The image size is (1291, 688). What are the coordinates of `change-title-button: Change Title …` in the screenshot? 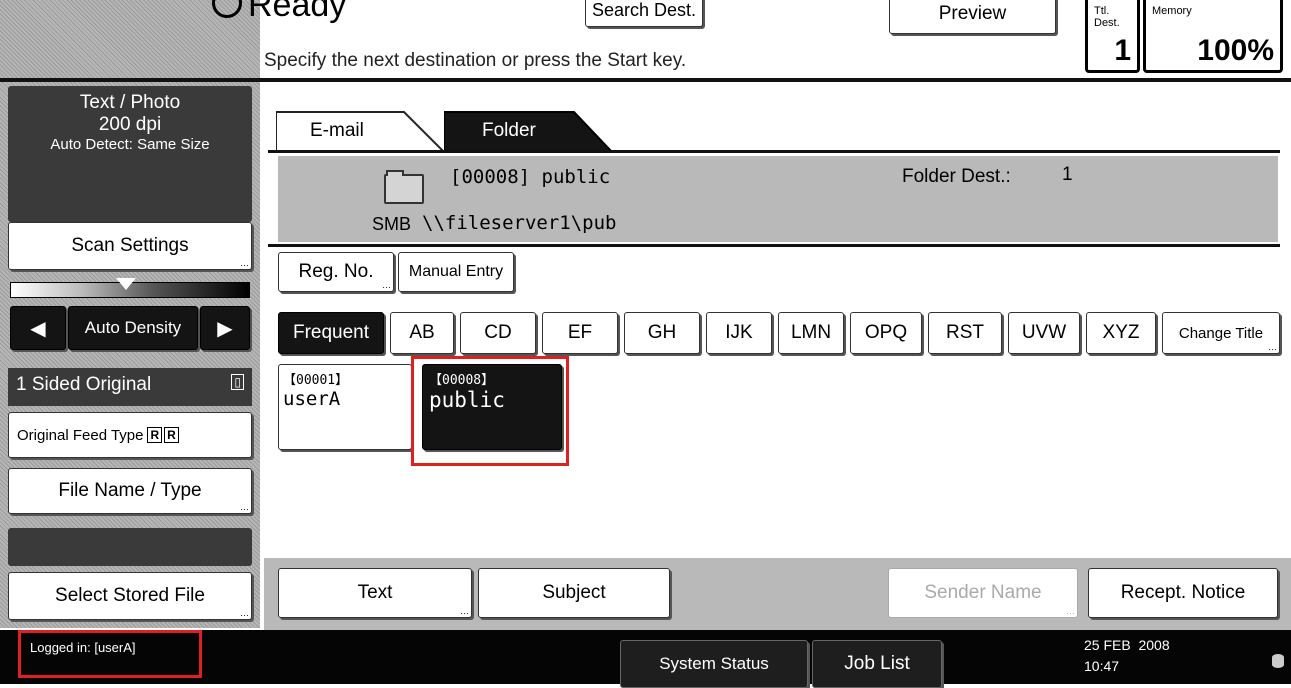 It's located at (1221, 333).